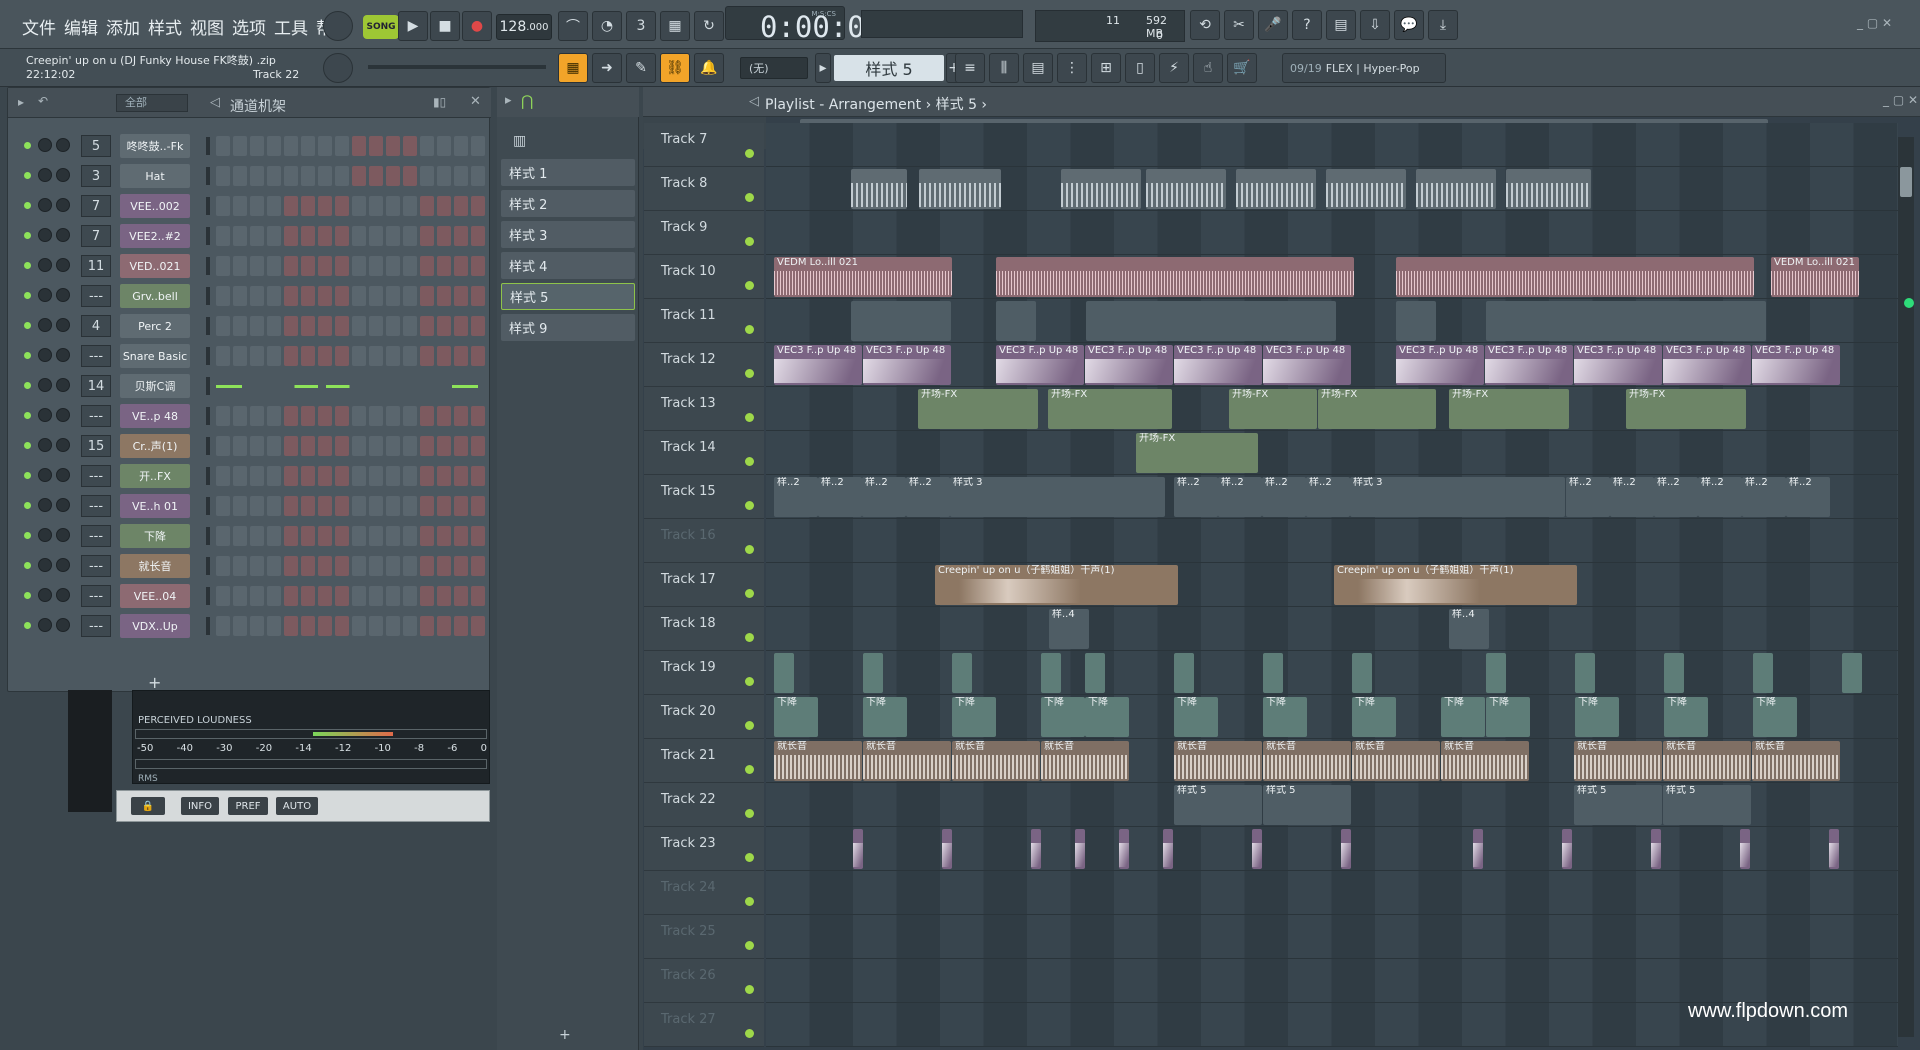 The width and height of the screenshot is (1920, 1050). Describe the element at coordinates (675, 68) in the screenshot. I see `snap-link-button: ⛓` at that location.